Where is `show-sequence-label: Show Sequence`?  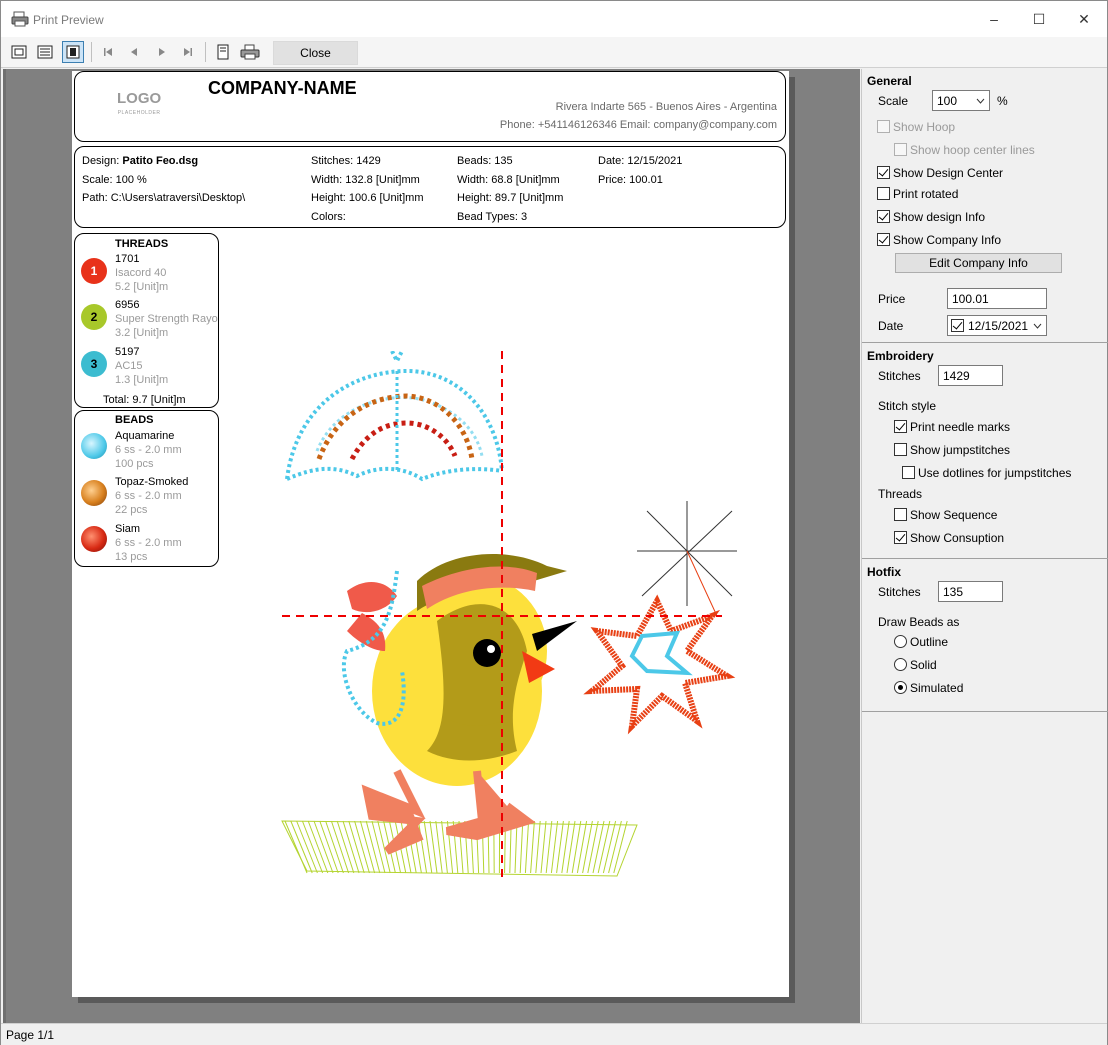
show-sequence-label: Show Sequence is located at coordinates (954, 515).